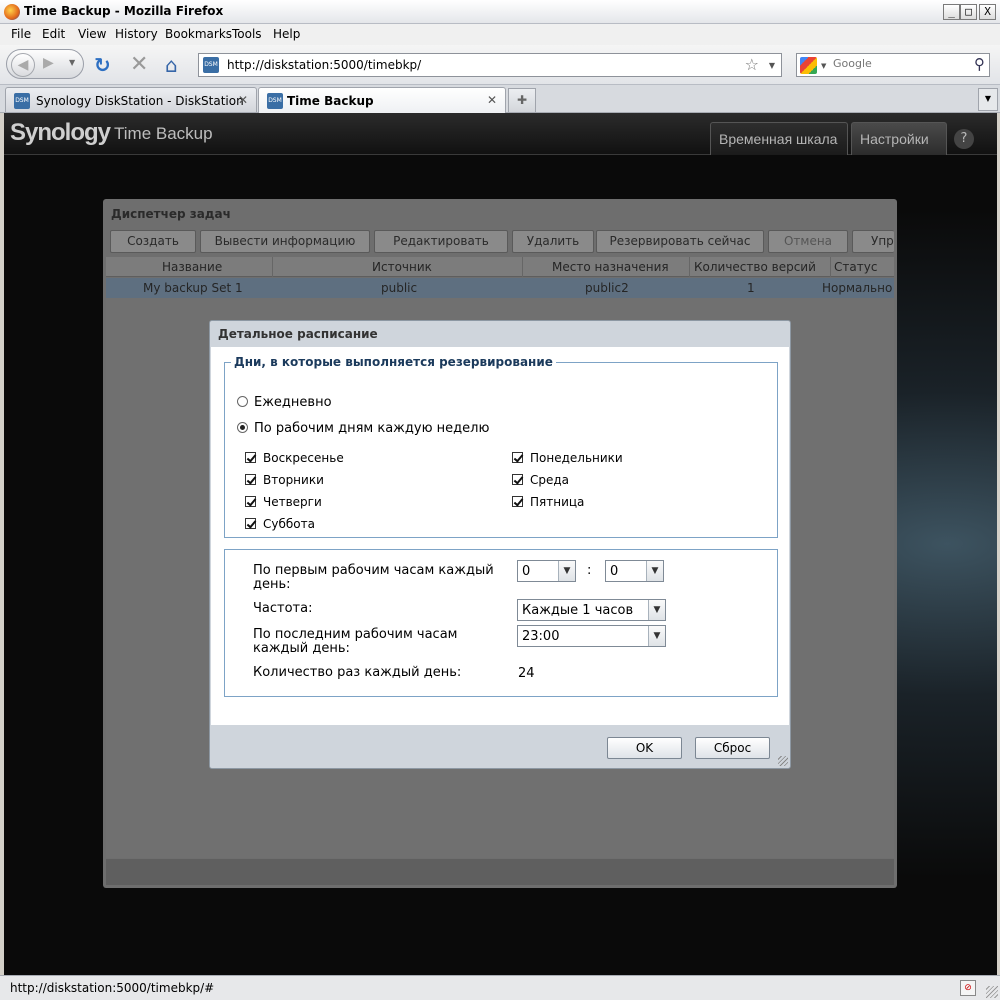  What do you see at coordinates (193, 288) in the screenshot?
I see `cell-name: My backup Set 1` at bounding box center [193, 288].